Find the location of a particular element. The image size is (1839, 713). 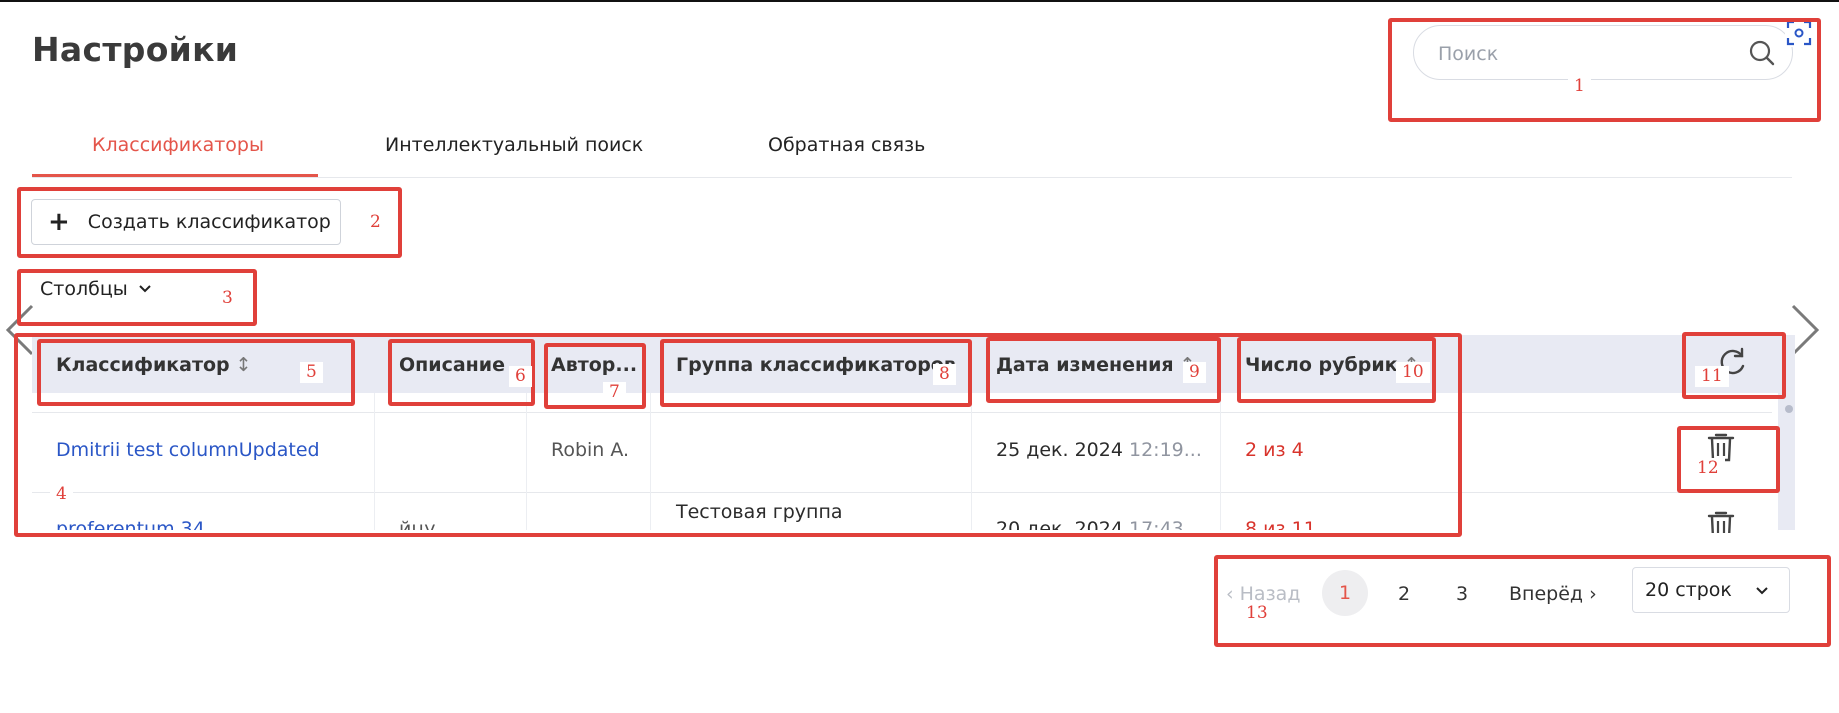

annotation-number: 9 is located at coordinates (1194, 372).